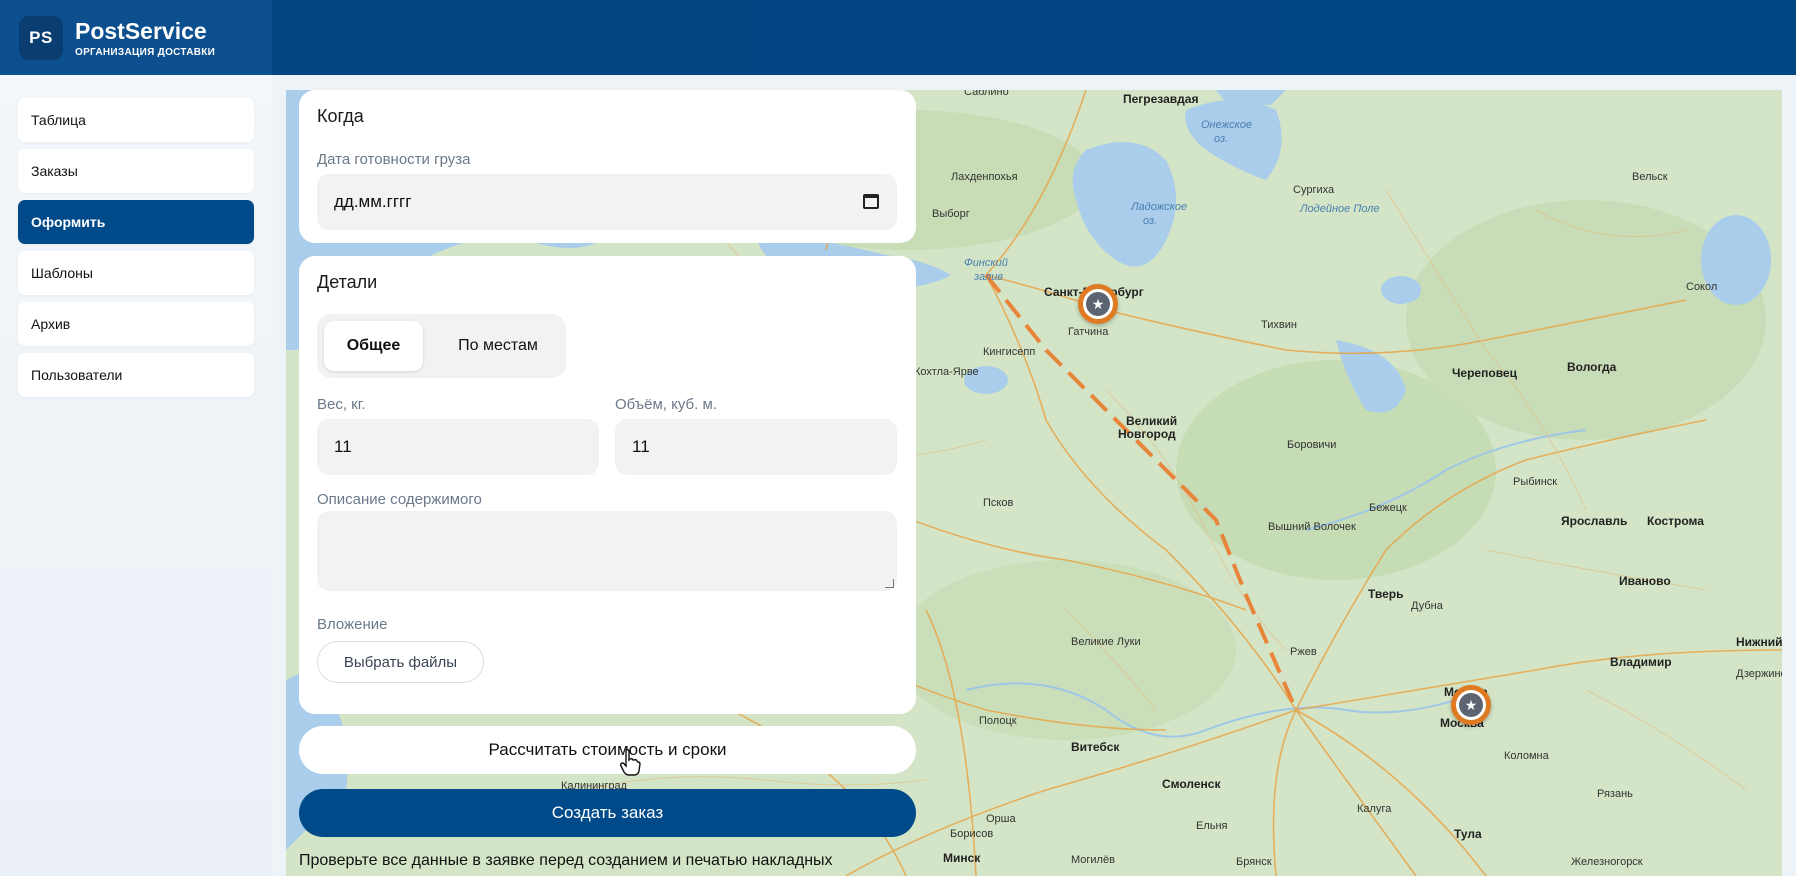  I want to click on sidebar-item-users: Пользователи, so click(136, 375).